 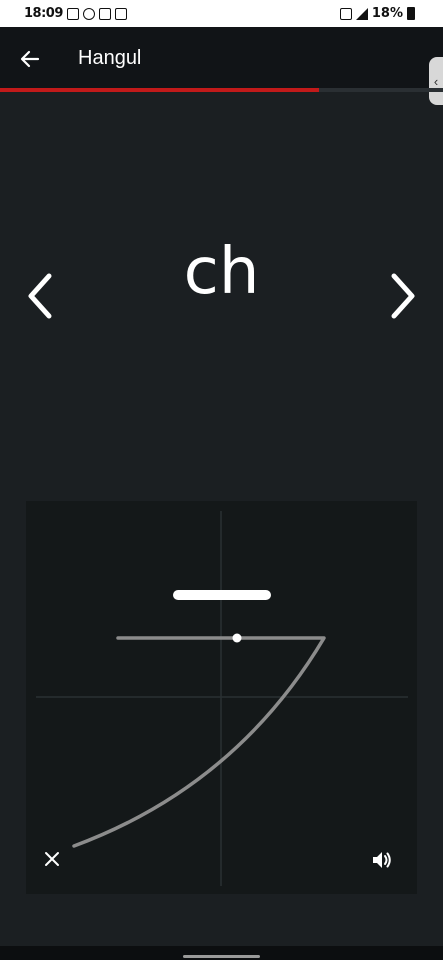 What do you see at coordinates (221, 272) in the screenshot?
I see `romanization-text: ch` at bounding box center [221, 272].